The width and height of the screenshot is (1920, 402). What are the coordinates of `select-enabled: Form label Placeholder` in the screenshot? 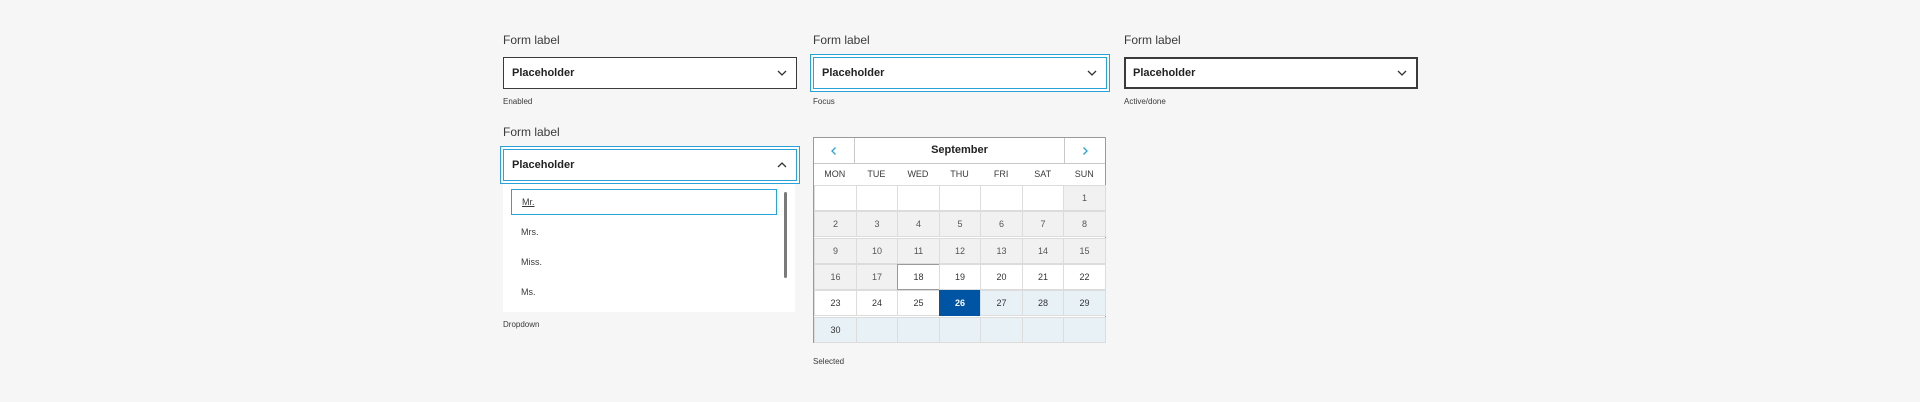 It's located at (650, 61).